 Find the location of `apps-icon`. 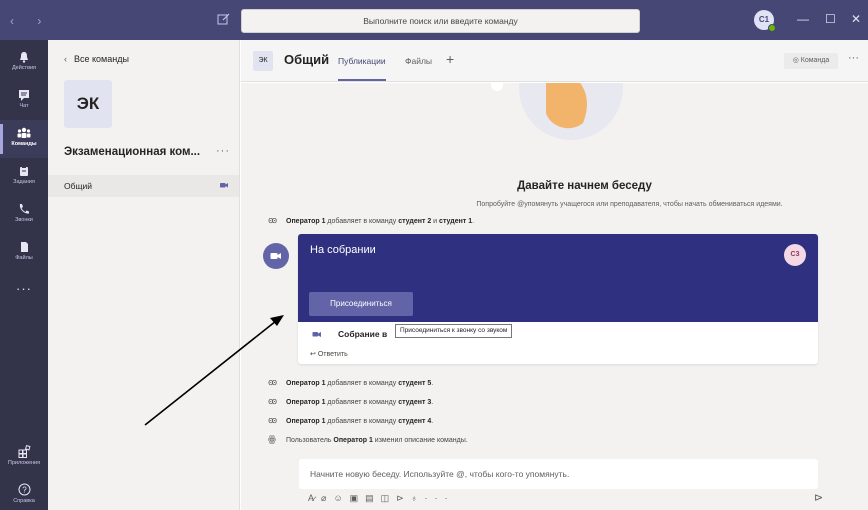

apps-icon is located at coordinates (24, 451).